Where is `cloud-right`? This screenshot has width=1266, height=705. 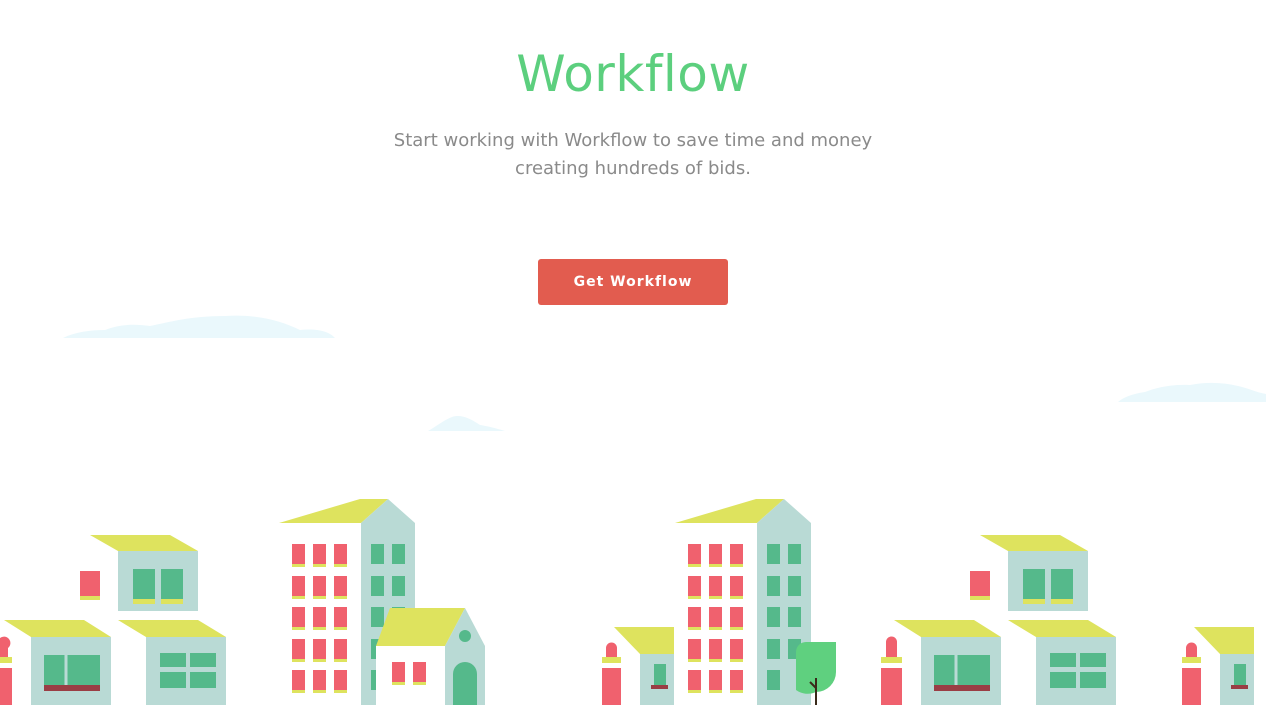 cloud-right is located at coordinates (1192, 392).